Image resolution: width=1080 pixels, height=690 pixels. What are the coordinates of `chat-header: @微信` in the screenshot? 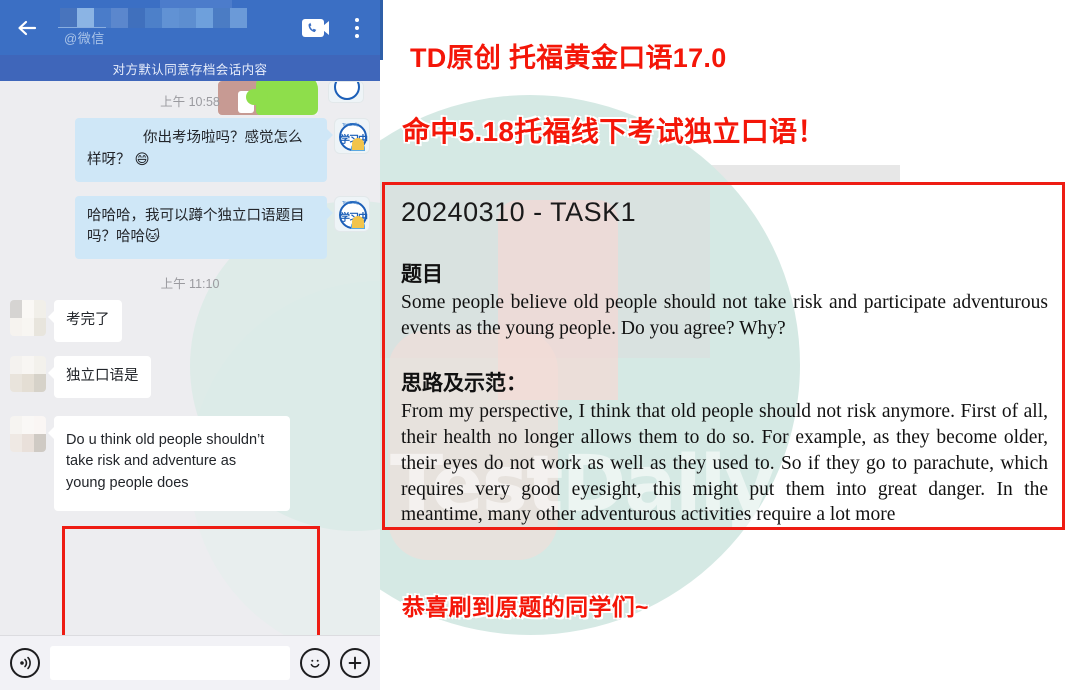 It's located at (190, 27).